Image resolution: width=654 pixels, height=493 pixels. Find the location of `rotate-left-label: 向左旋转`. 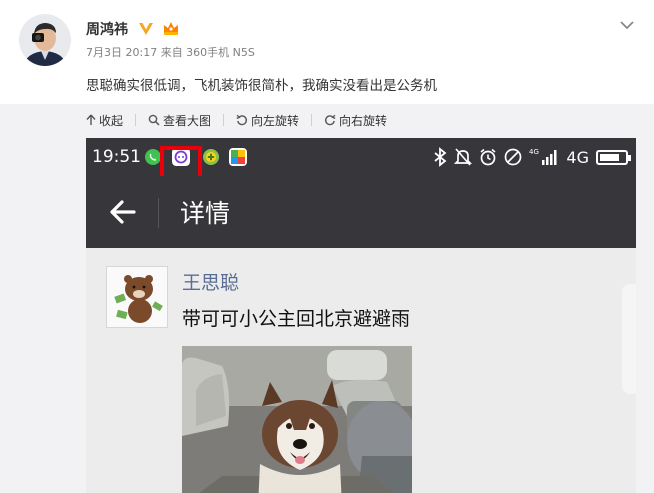

rotate-left-label: 向左旋转 is located at coordinates (275, 120).